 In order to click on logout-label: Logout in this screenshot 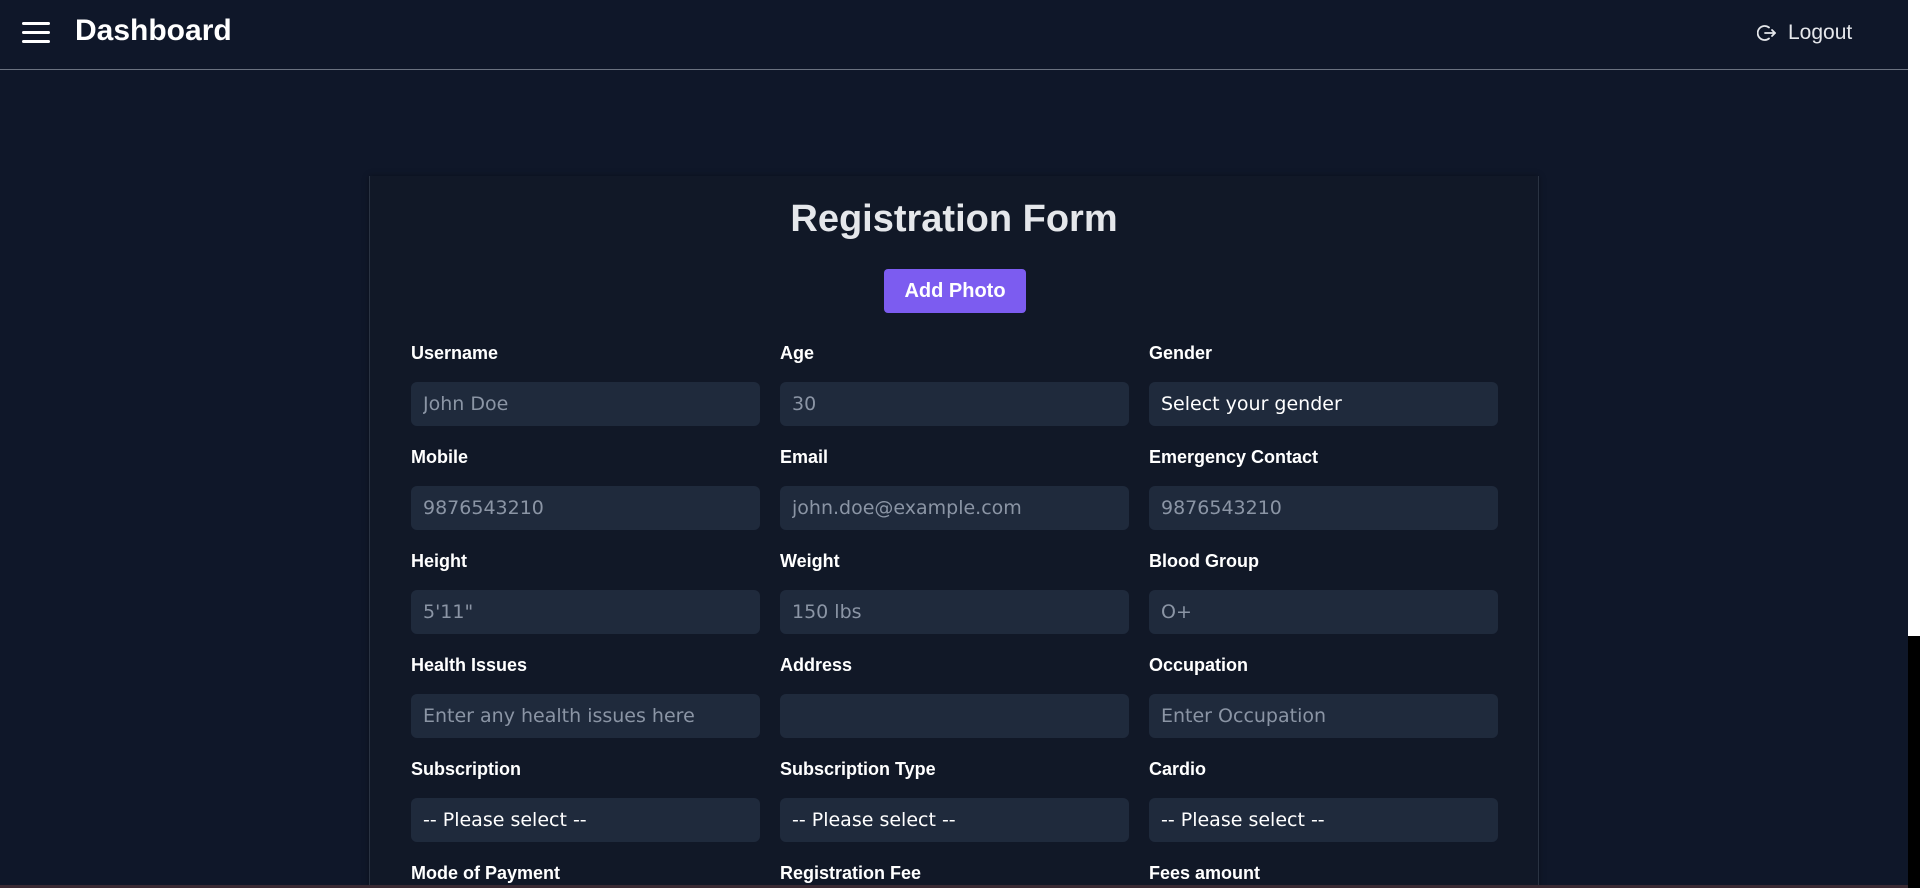, I will do `click(1820, 32)`.